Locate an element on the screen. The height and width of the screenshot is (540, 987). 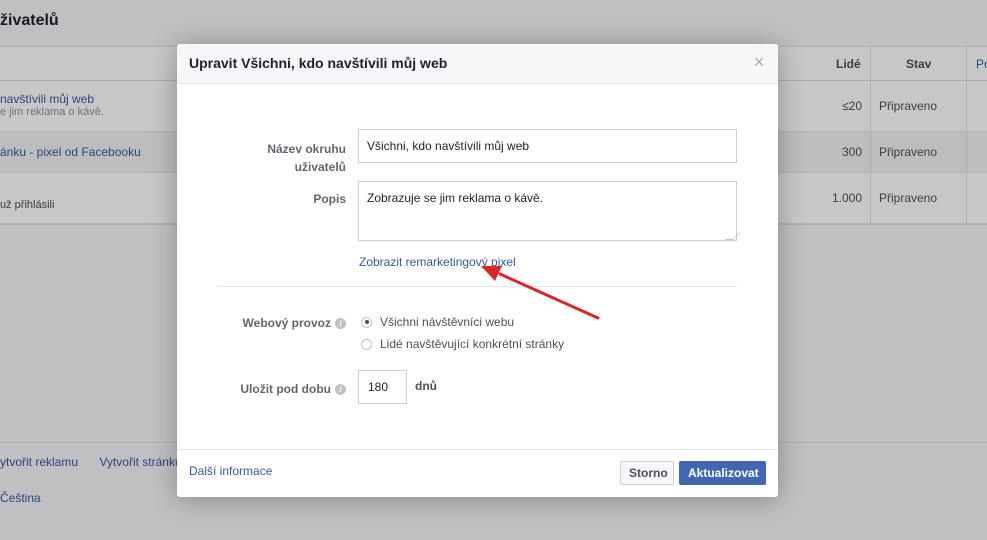
cancel-button: Storno is located at coordinates (647, 473).